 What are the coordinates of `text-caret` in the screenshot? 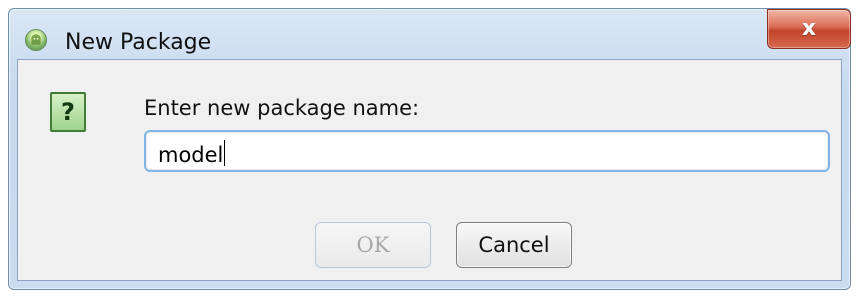 It's located at (225, 153).